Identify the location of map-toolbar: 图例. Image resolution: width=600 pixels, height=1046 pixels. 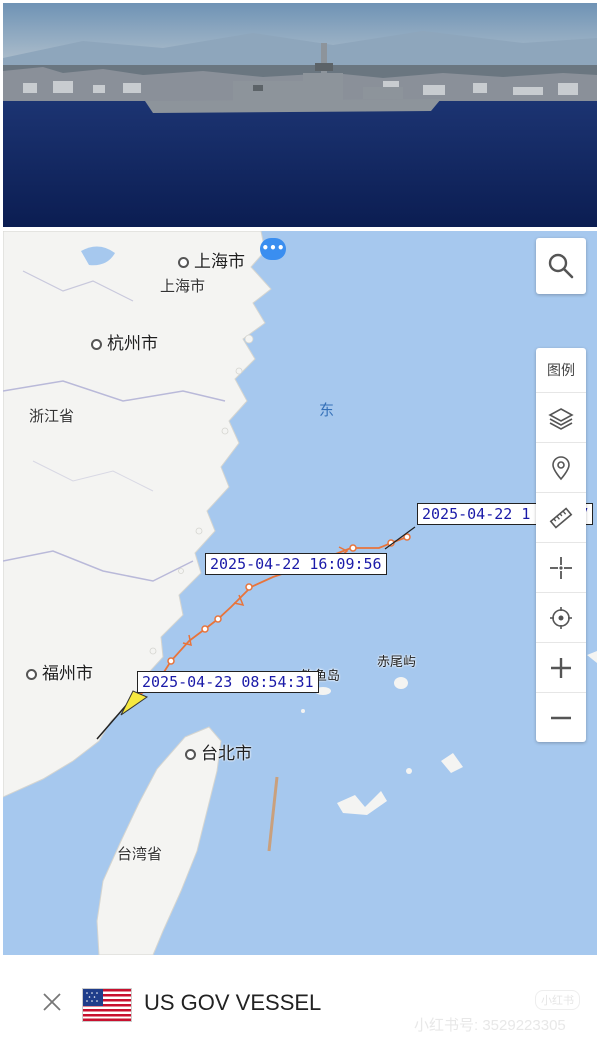
(561, 545).